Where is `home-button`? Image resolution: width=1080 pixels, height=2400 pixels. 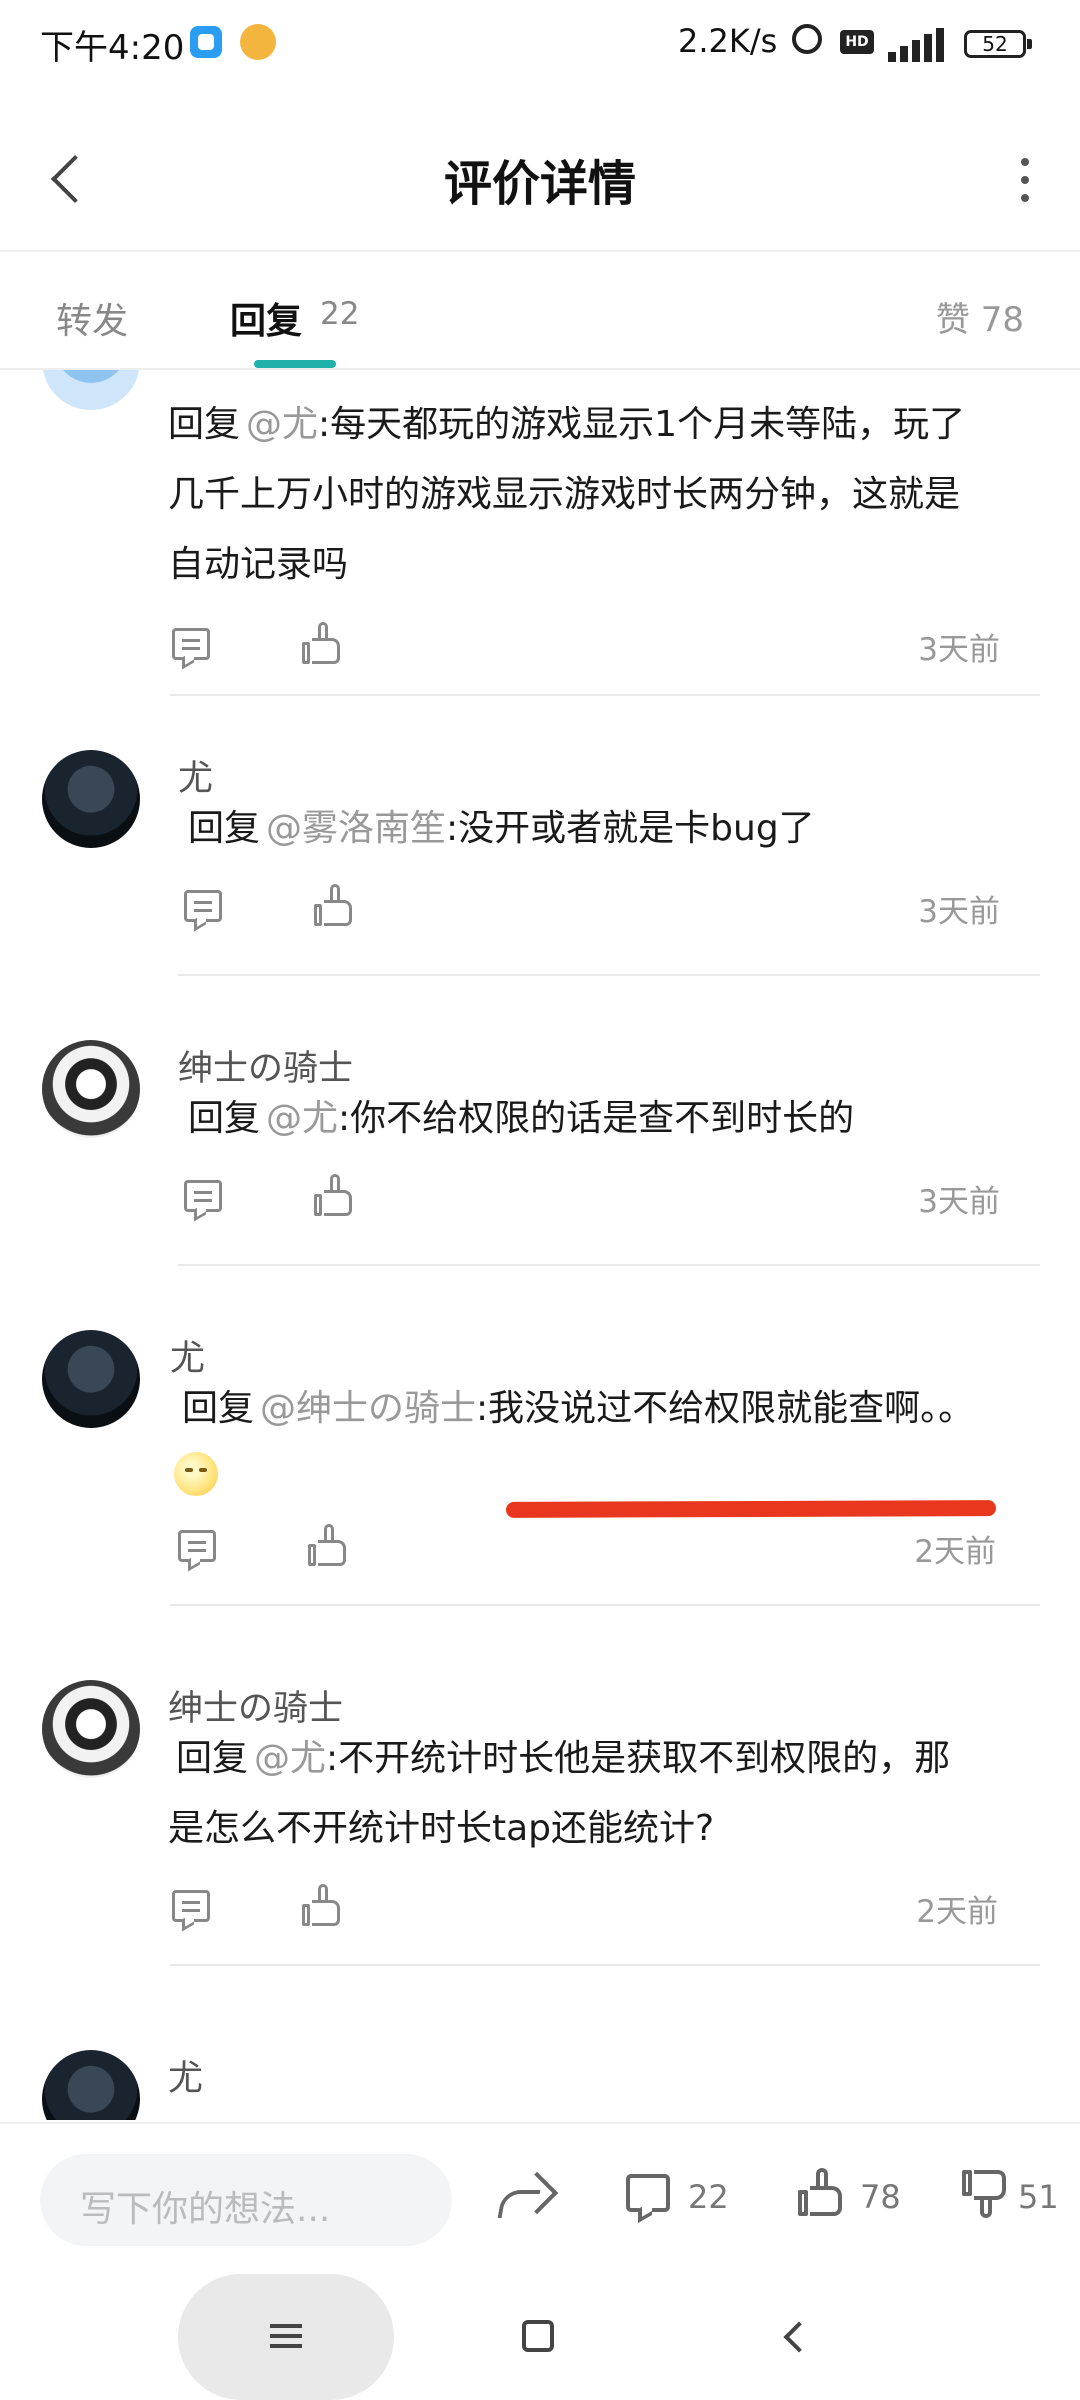
home-button is located at coordinates (538, 2336).